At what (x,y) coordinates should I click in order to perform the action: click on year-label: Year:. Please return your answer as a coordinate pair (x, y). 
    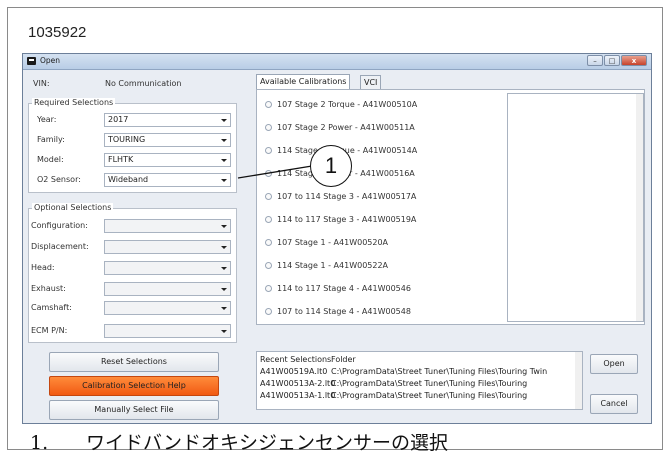
    Looking at the image, I should click on (47, 119).